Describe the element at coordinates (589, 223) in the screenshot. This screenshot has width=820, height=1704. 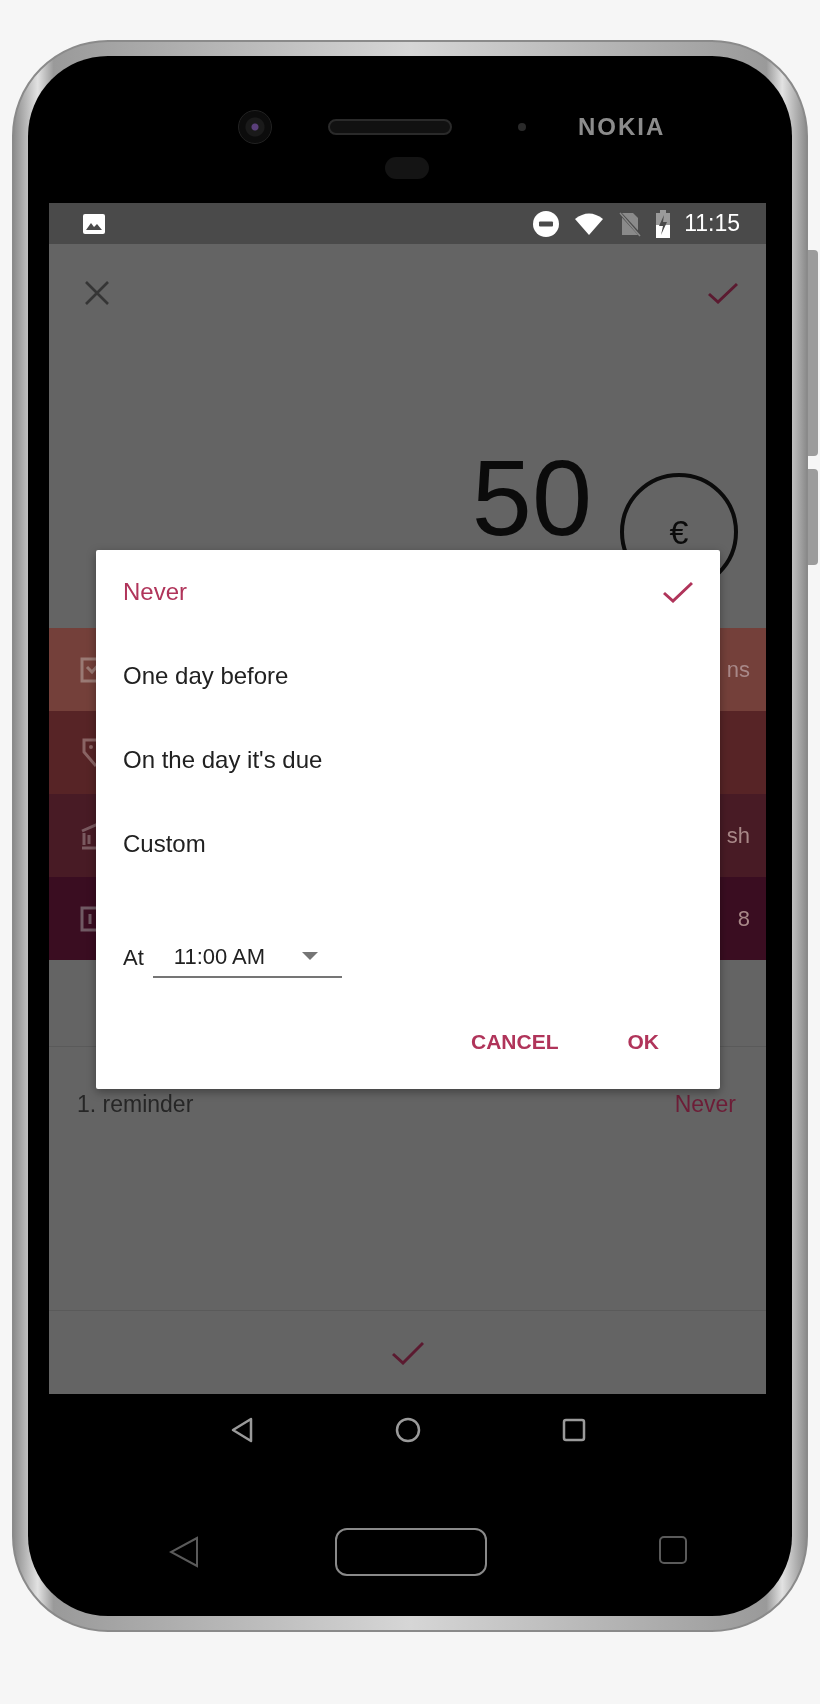
I see `wifi-icon` at that location.